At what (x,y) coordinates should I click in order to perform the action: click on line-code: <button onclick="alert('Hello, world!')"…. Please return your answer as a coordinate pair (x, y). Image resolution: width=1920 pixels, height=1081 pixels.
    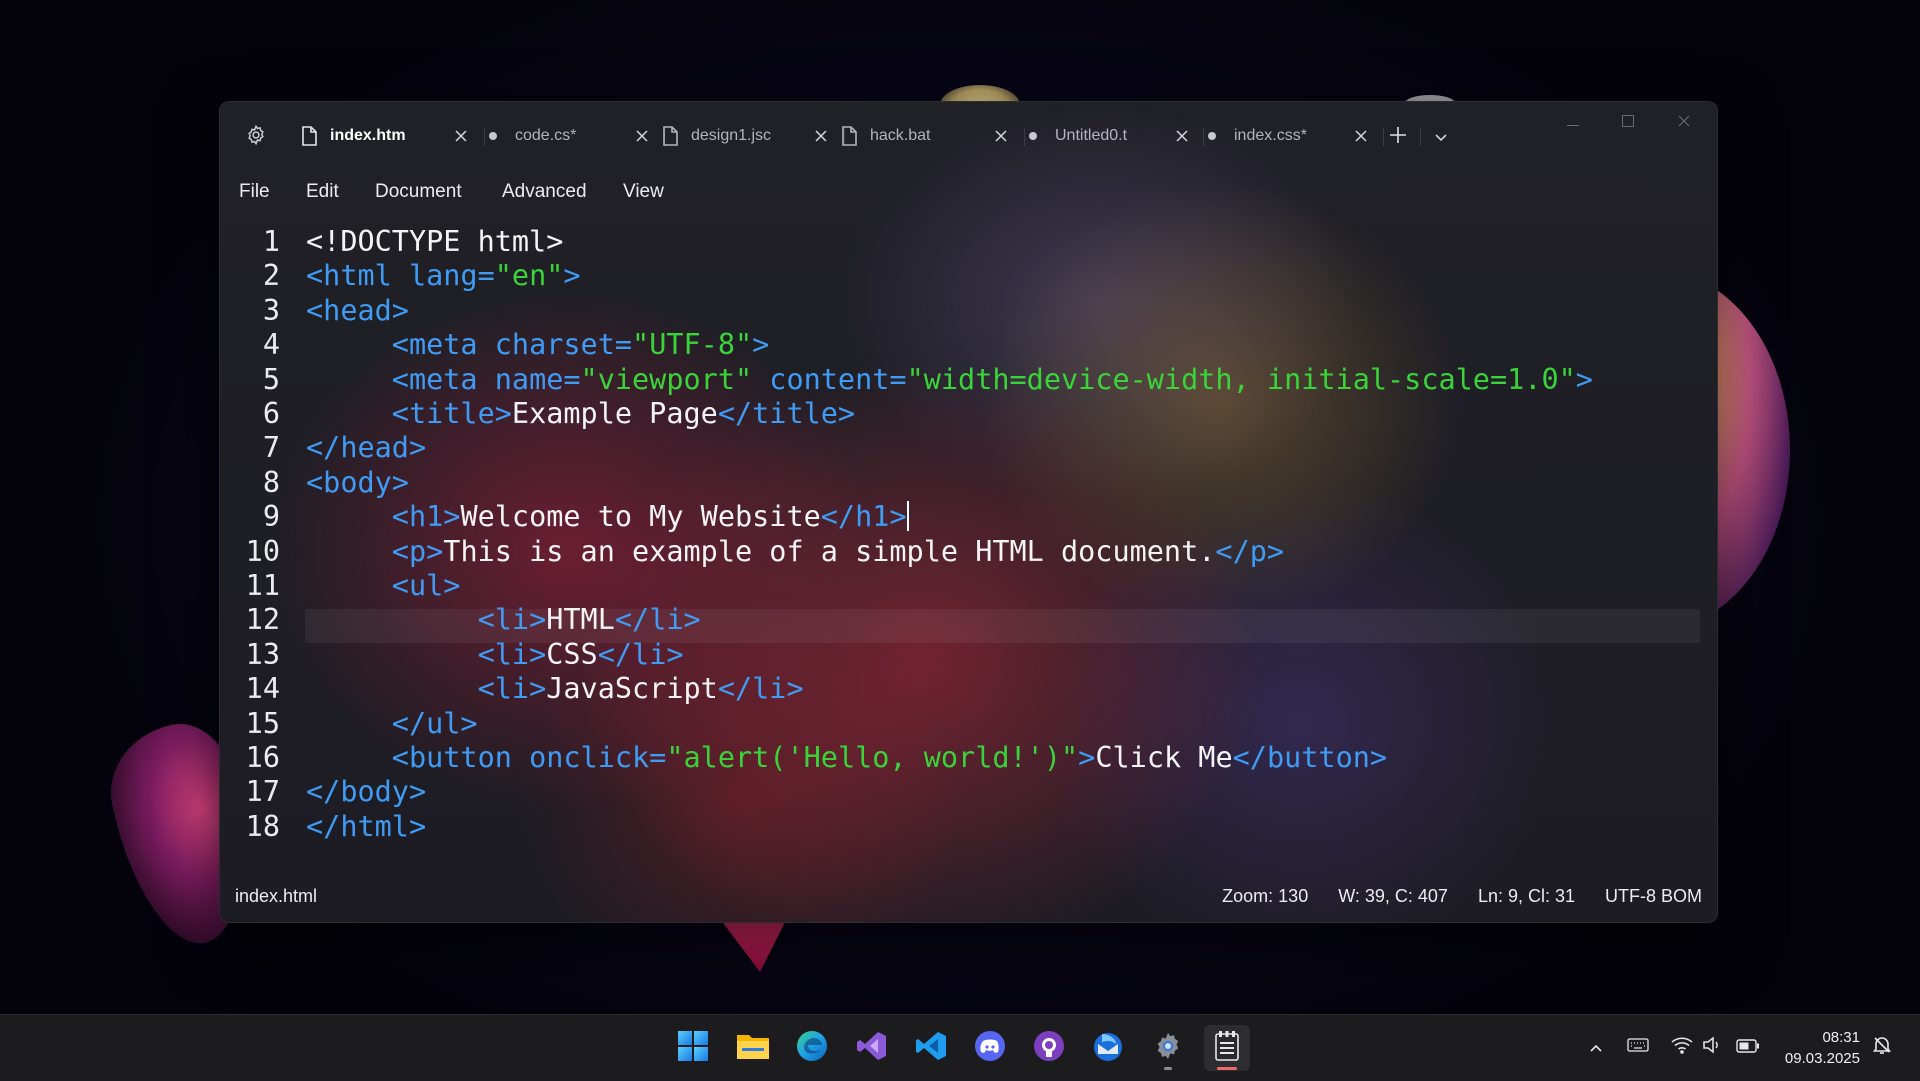
    Looking at the image, I should click on (846, 758).